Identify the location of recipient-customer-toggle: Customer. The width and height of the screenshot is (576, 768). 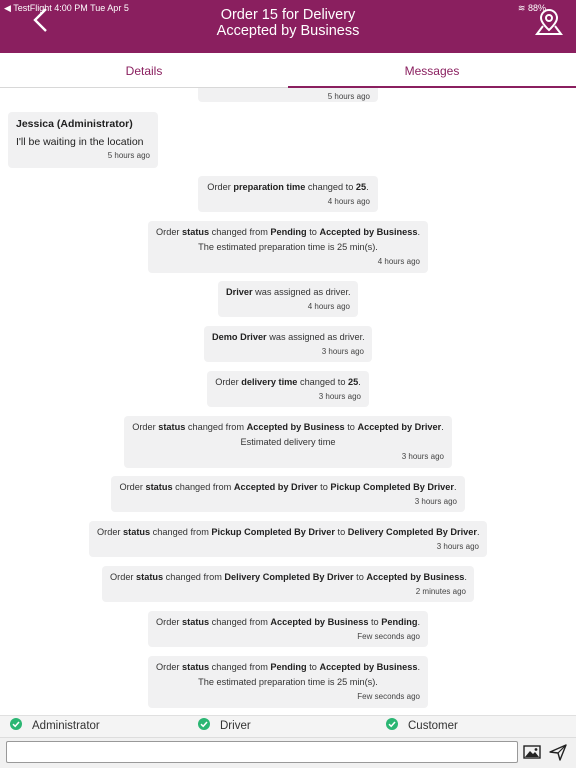
(422, 725).